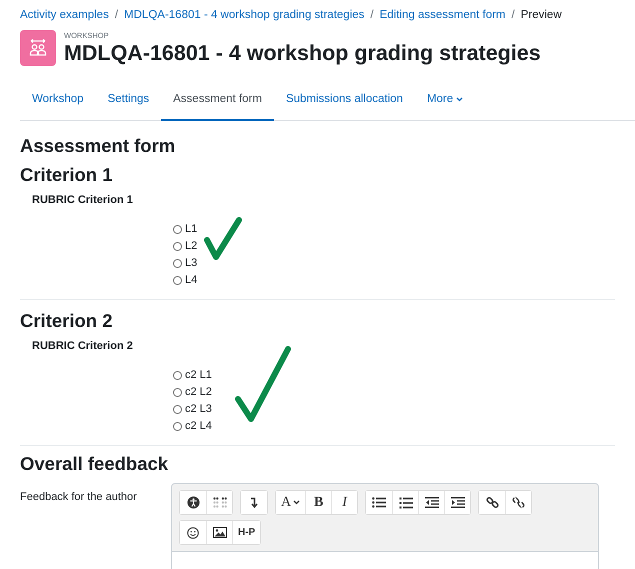 Image resolution: width=635 pixels, height=569 pixels. I want to click on bullet-list-icon, so click(379, 502).